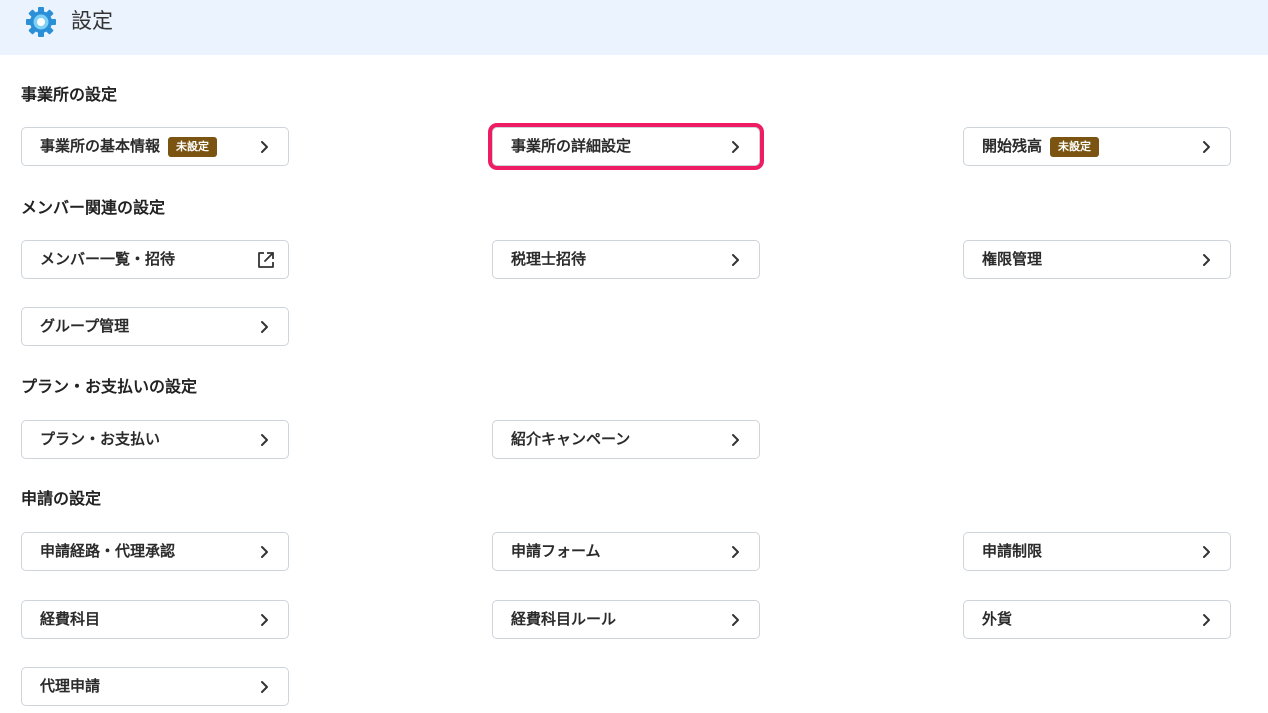 This screenshot has height=713, width=1268. I want to click on card-label: 事業所の詳細設定, so click(571, 146).